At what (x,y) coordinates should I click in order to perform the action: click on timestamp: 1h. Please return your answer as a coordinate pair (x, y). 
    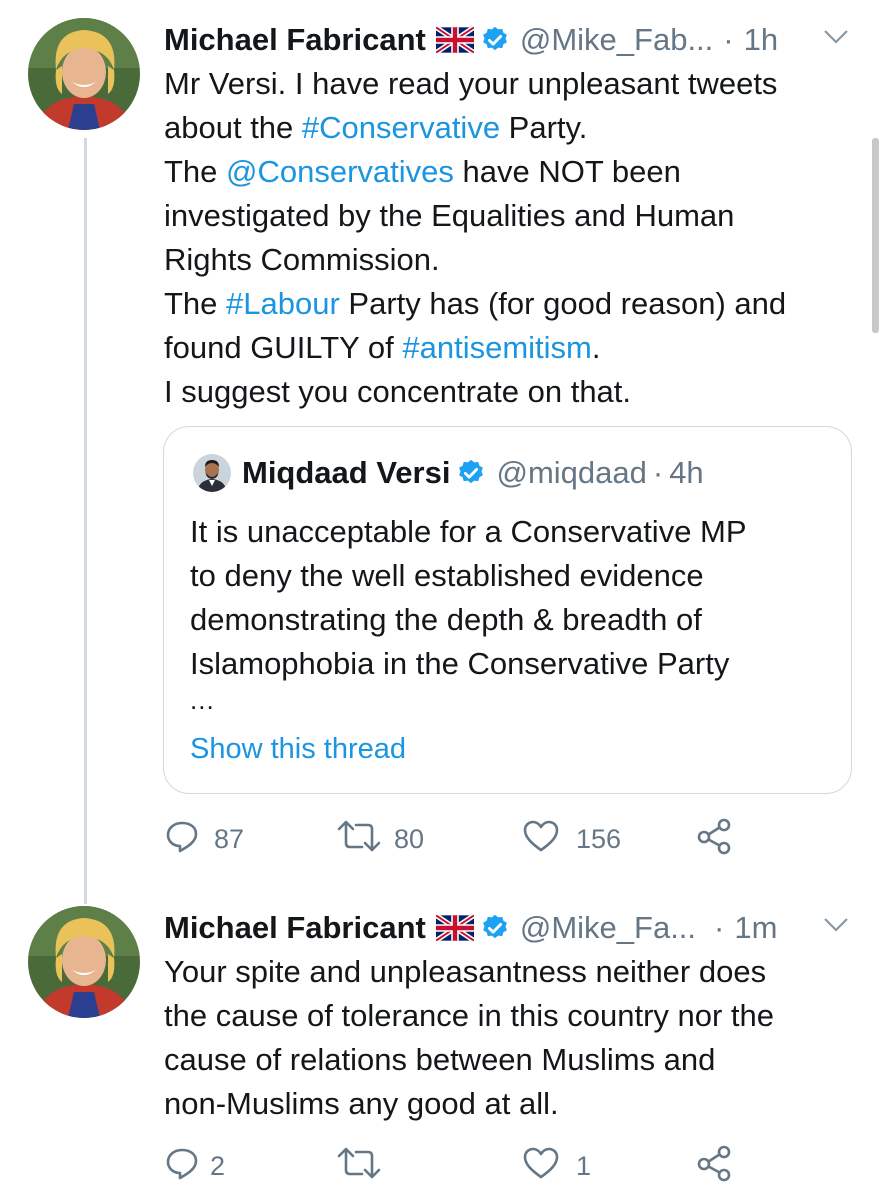
    Looking at the image, I should click on (761, 40).